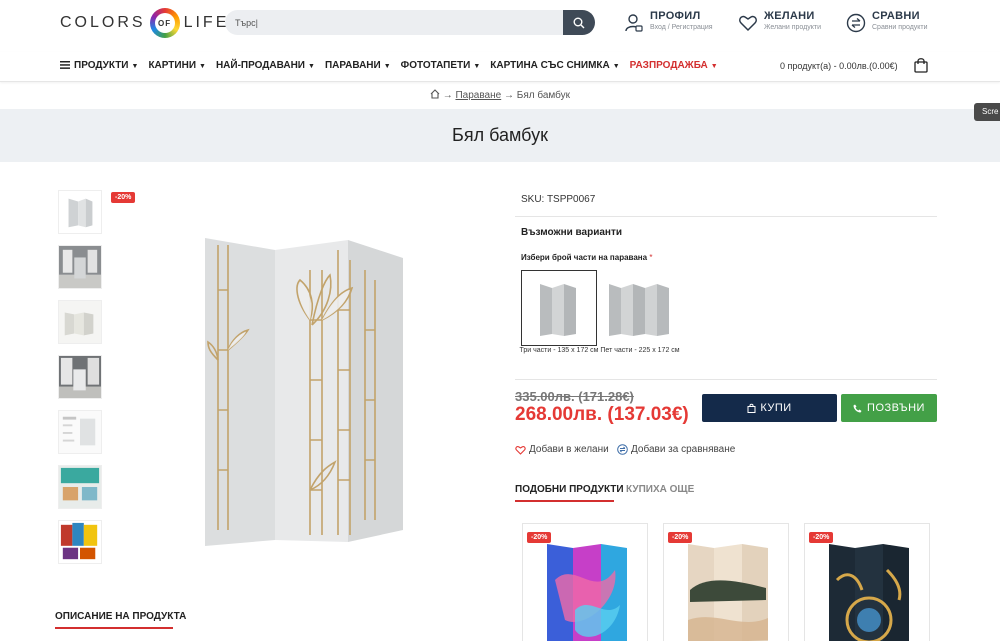 This screenshot has width=1000, height=641. What do you see at coordinates (776, 408) in the screenshot?
I see `buy-button-label: КУПИ` at bounding box center [776, 408].